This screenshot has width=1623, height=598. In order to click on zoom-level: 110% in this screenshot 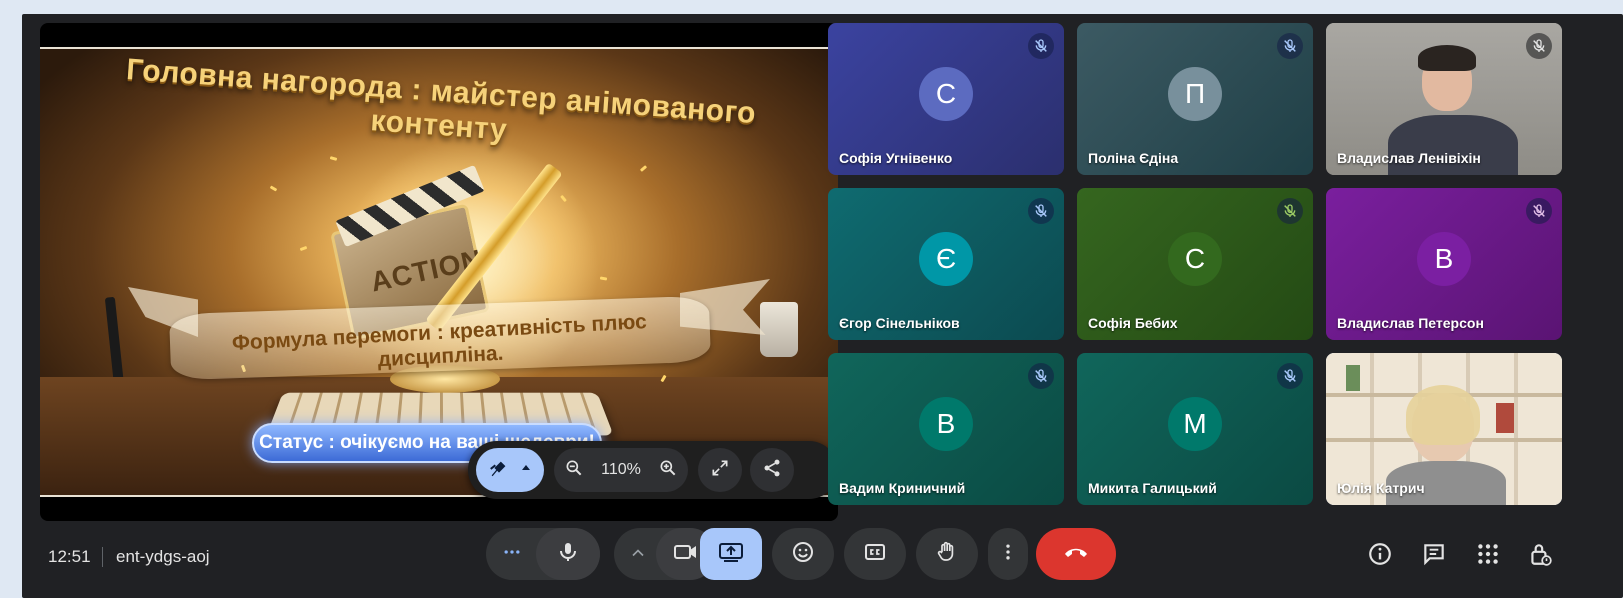, I will do `click(621, 469)`.